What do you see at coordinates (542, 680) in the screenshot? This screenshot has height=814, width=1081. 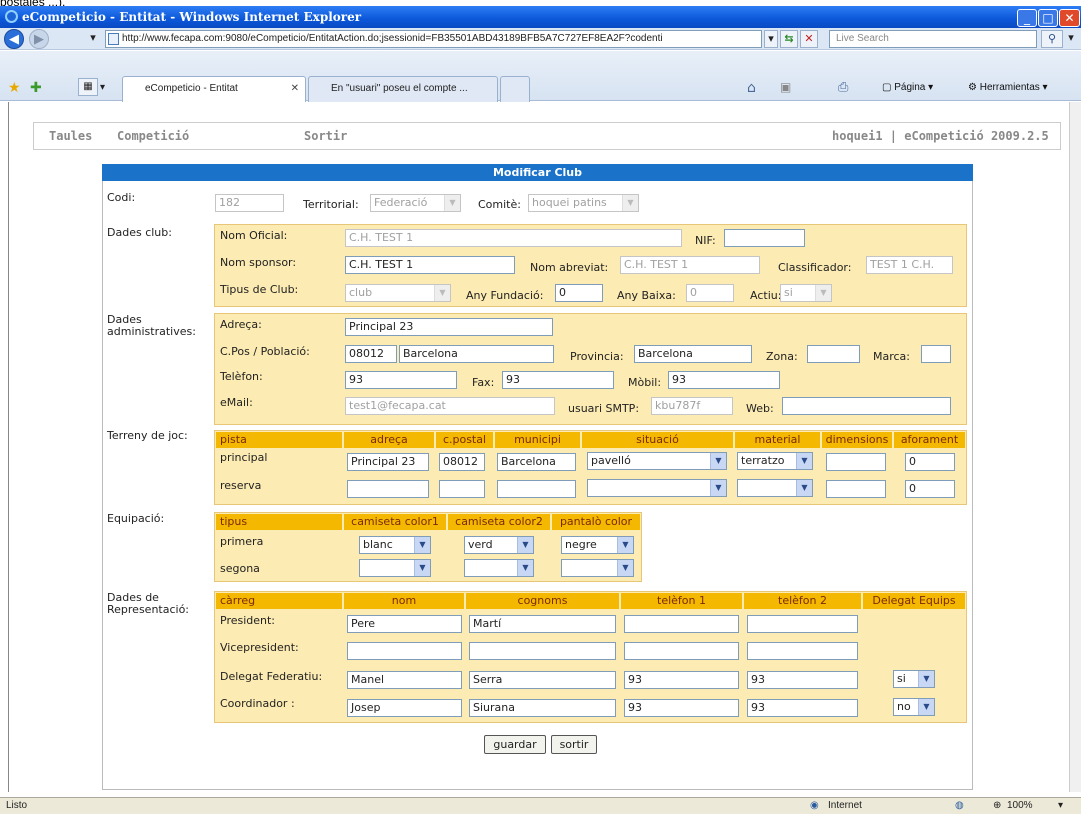 I see `rep-cognoms-field: Serra` at bounding box center [542, 680].